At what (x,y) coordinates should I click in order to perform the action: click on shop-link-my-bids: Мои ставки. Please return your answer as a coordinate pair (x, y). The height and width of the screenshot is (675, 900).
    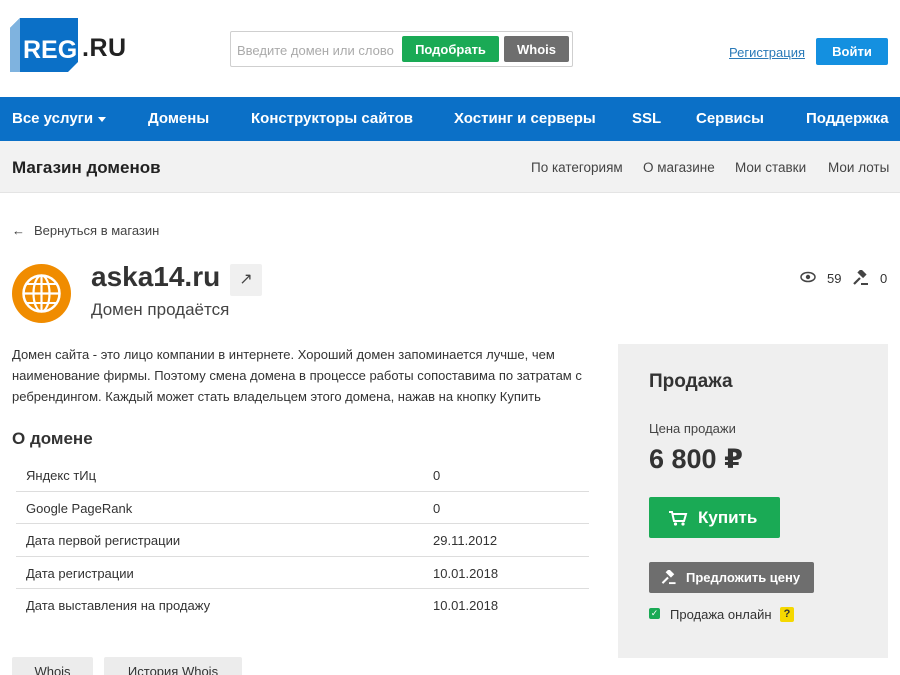
    Looking at the image, I should click on (770, 167).